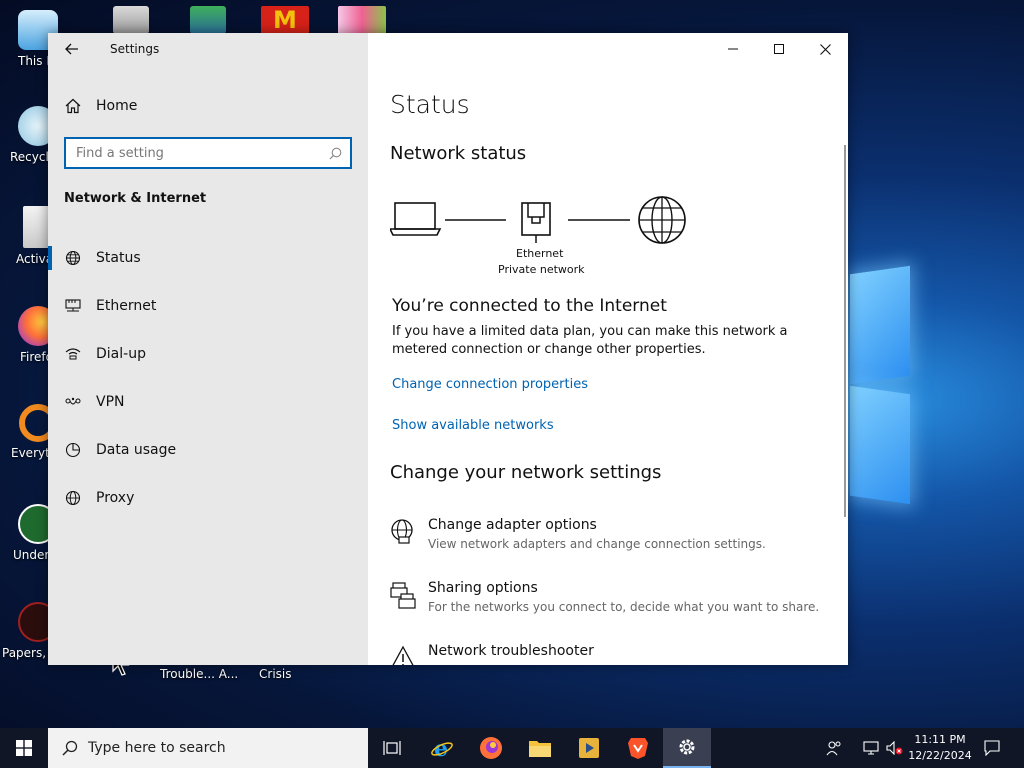 The height and width of the screenshot is (768, 1024). I want to click on clock-date: 12/22/2024, so click(940, 755).